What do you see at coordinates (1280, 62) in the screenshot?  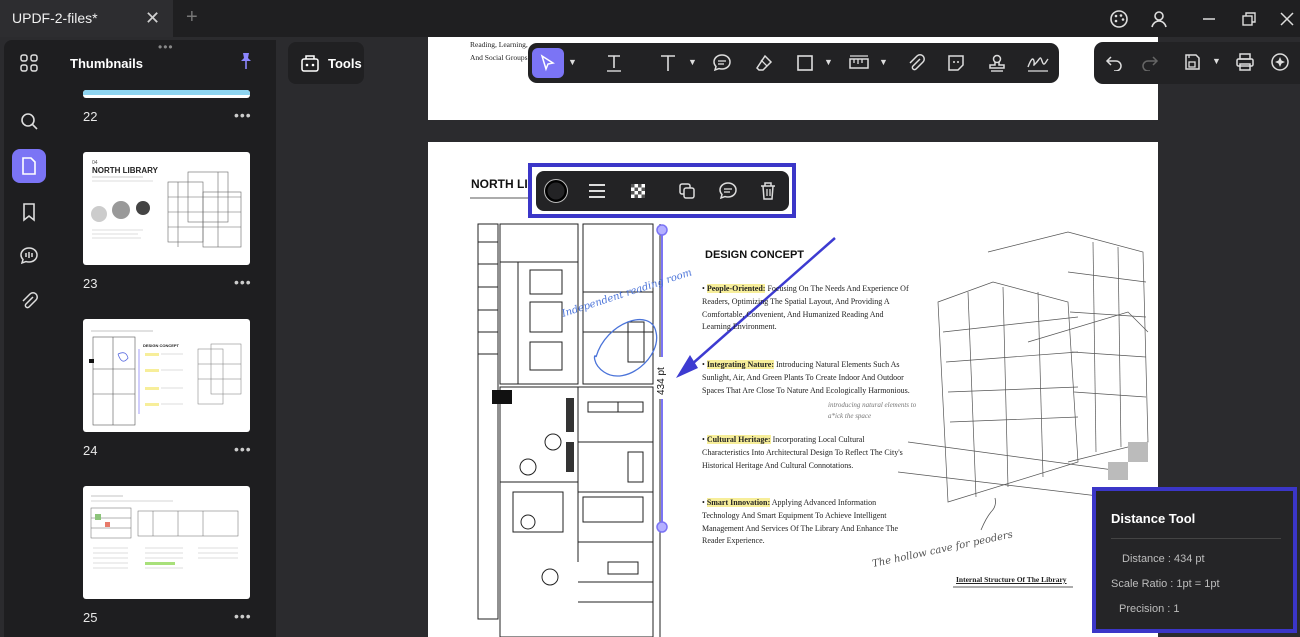 I see `ai-assistant-icon` at bounding box center [1280, 62].